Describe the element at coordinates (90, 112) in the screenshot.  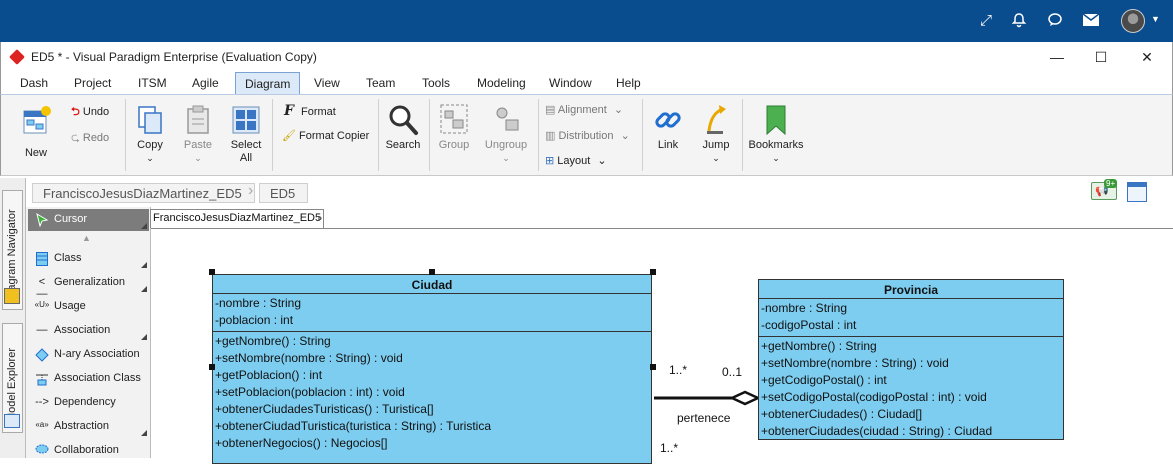
I see `undo-button: ⮌ Undo` at that location.